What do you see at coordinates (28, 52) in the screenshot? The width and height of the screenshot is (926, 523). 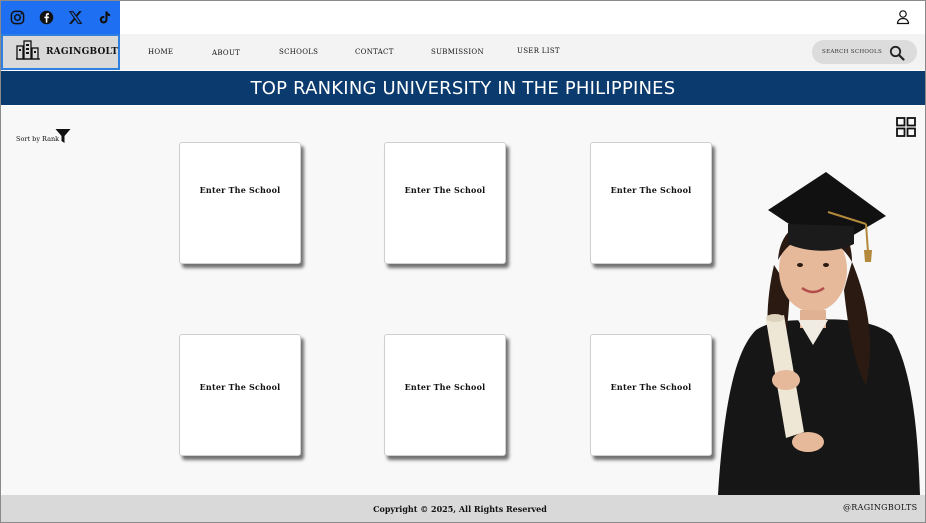 I see `buildings-icon` at bounding box center [28, 52].